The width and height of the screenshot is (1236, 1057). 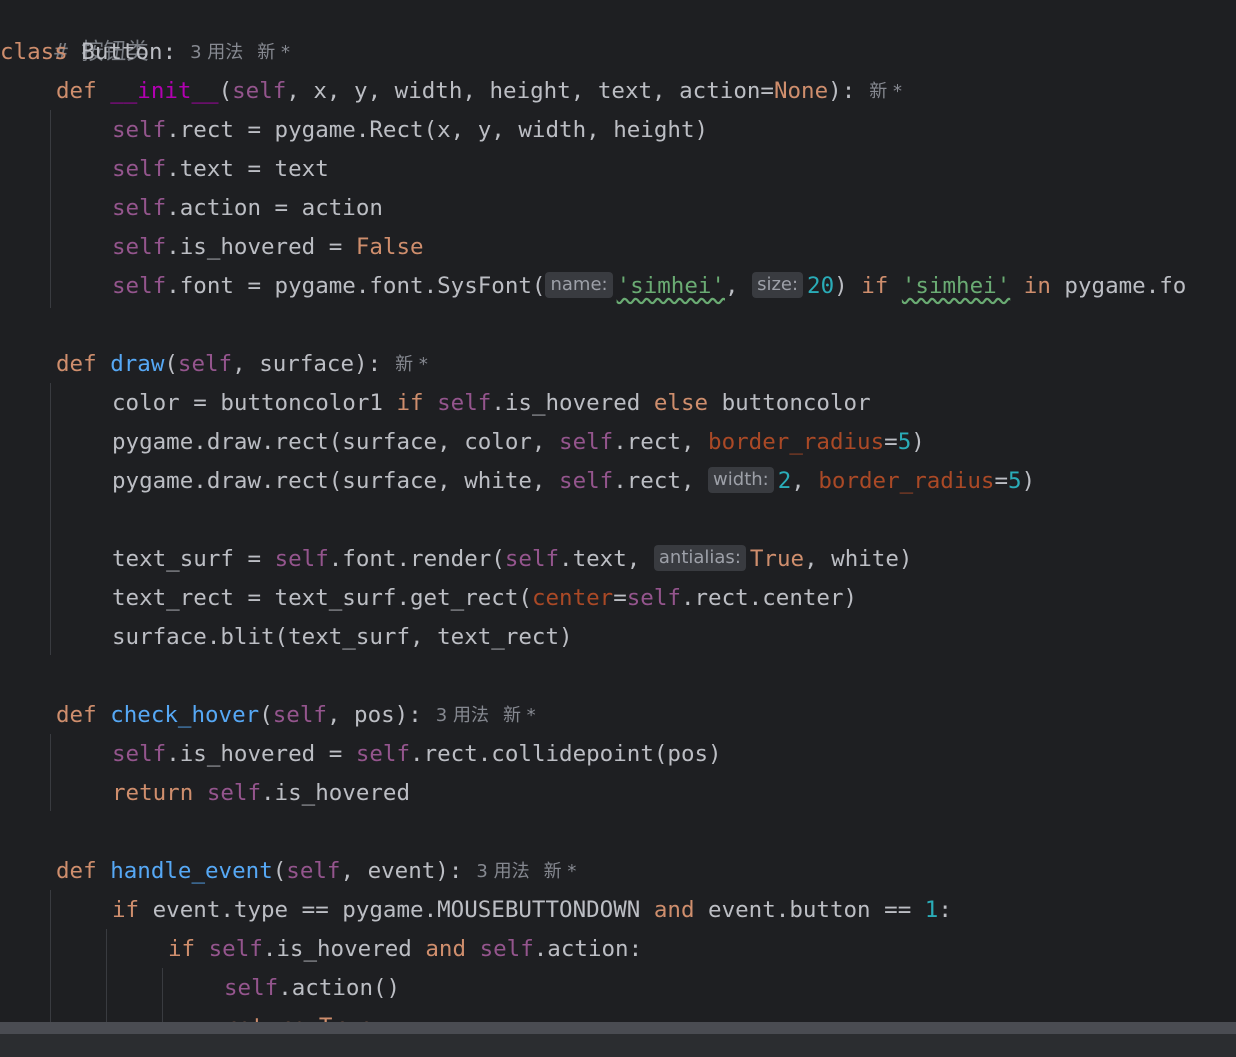 I want to click on param-hint: antialias:, so click(x=699, y=557).